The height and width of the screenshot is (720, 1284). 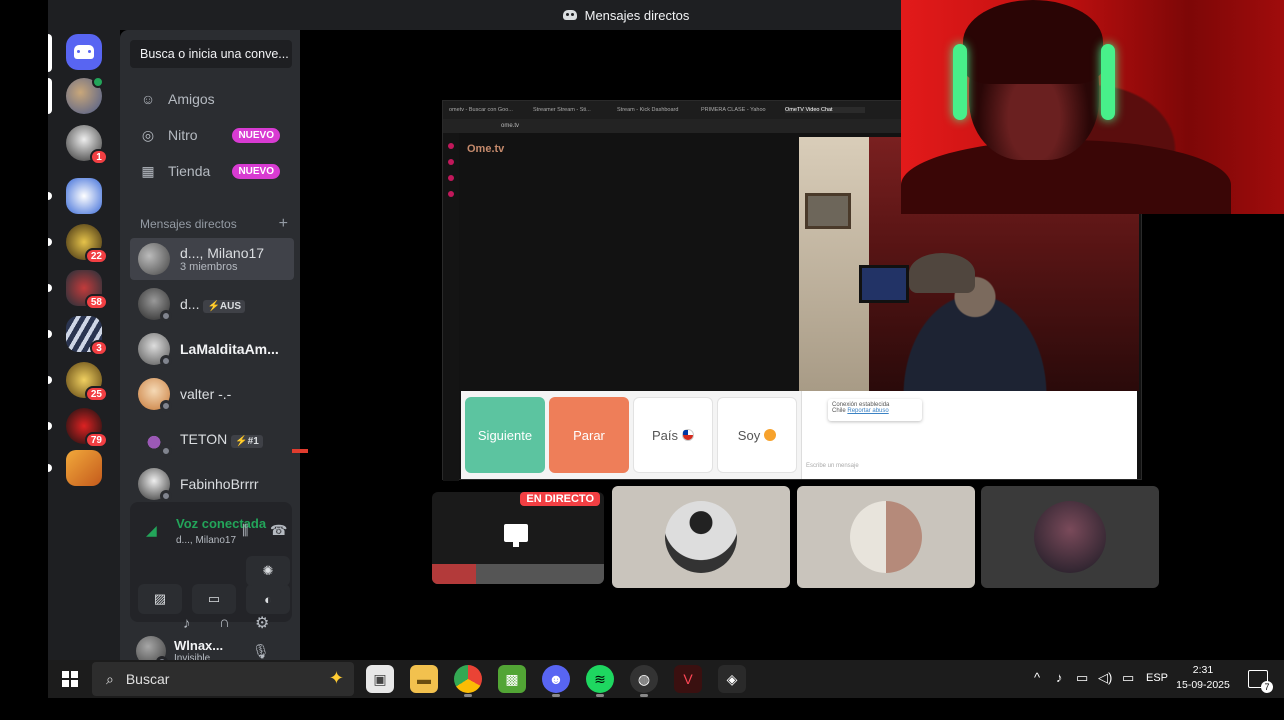 I want to click on stop-label: Parar, so click(x=589, y=435).